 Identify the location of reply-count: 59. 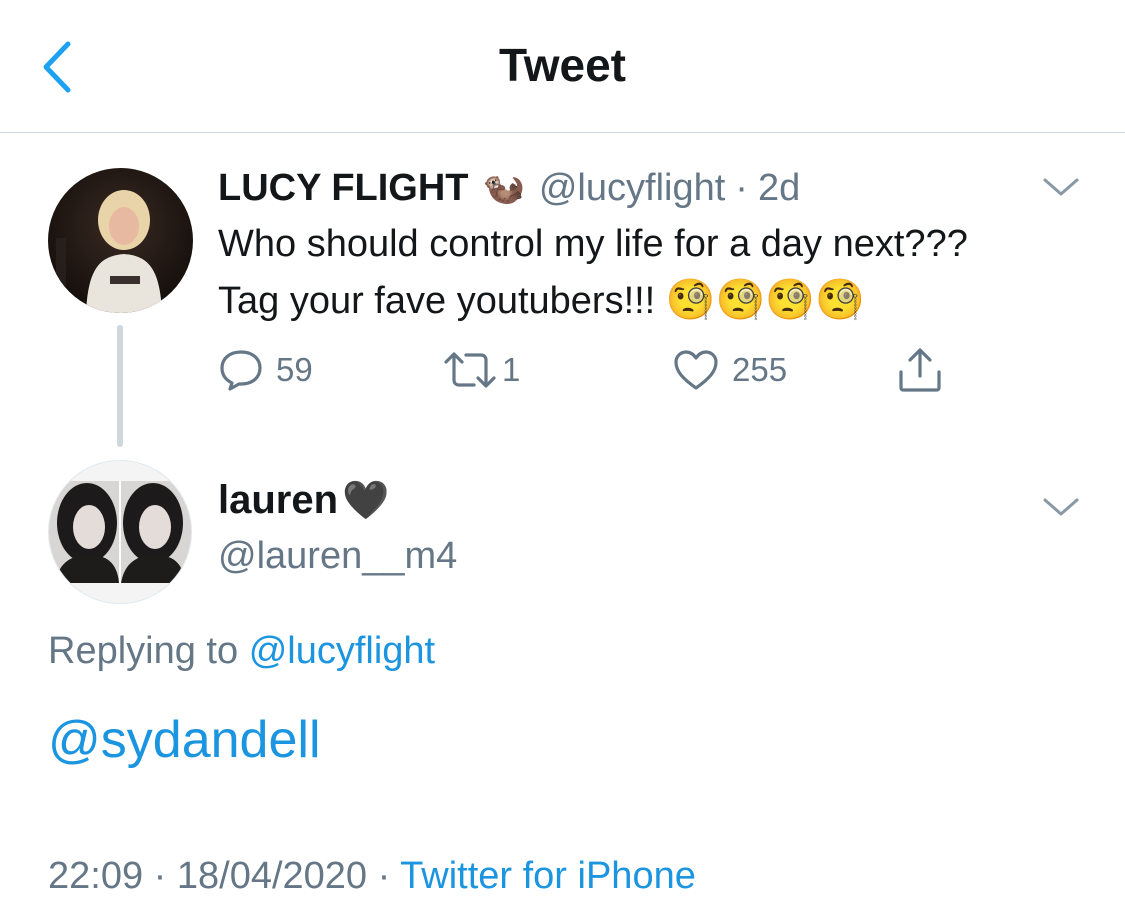
(294, 369).